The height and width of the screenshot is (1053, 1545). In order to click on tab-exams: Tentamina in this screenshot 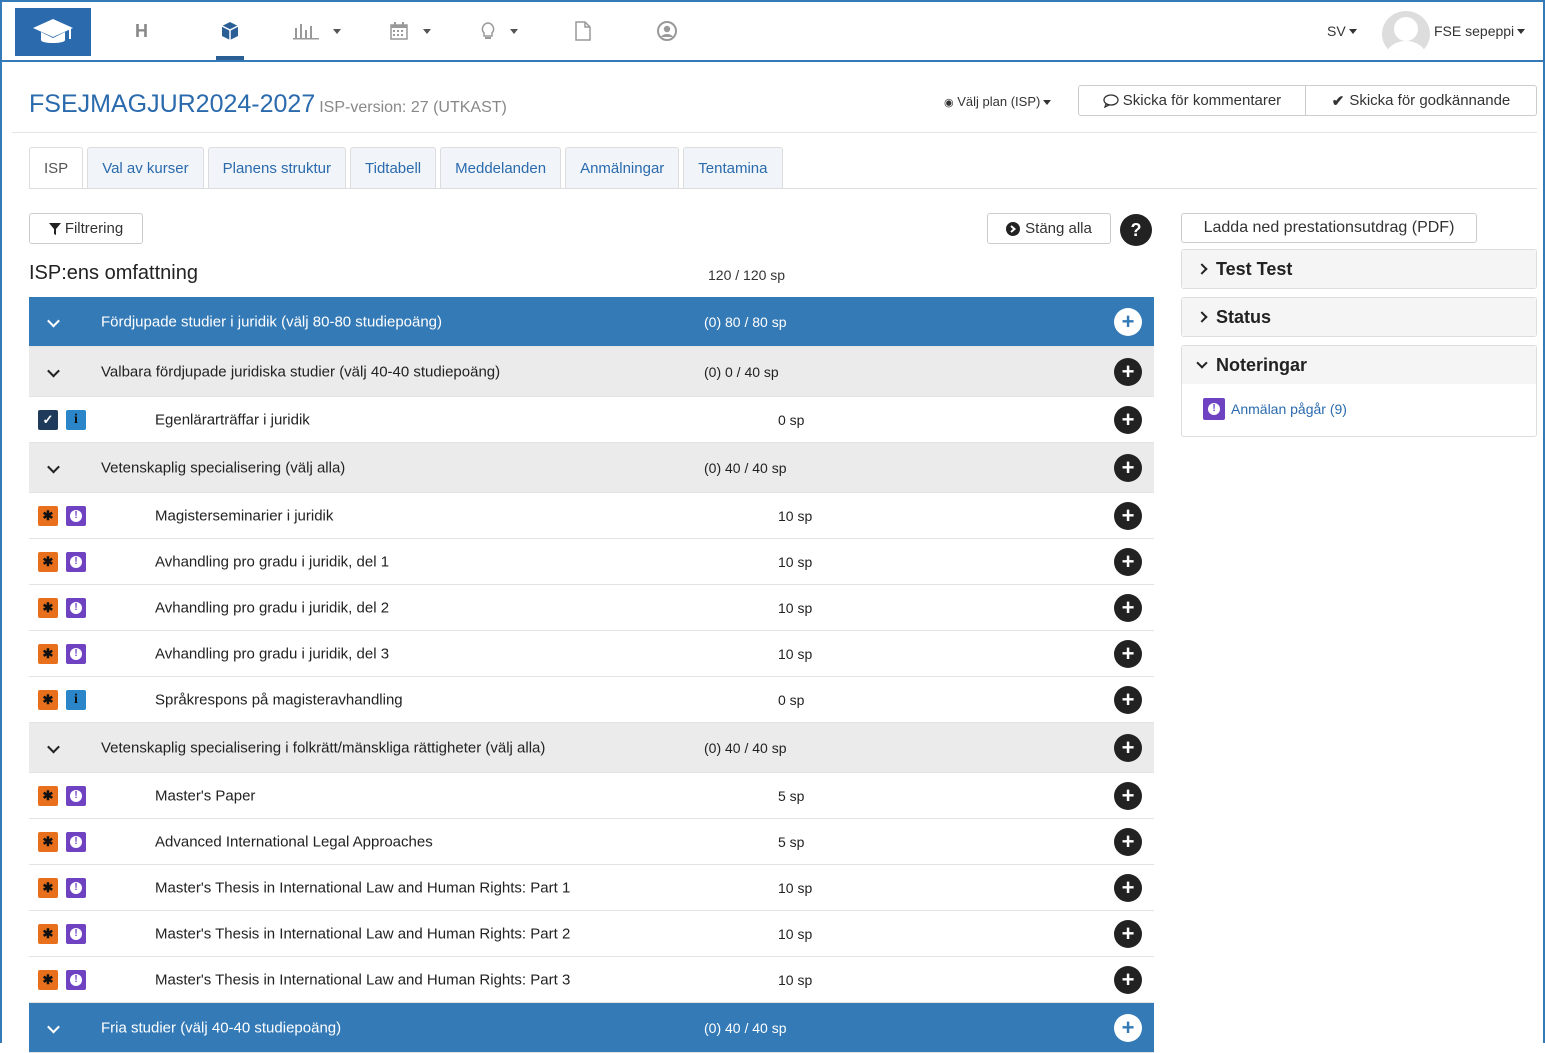, I will do `click(733, 168)`.